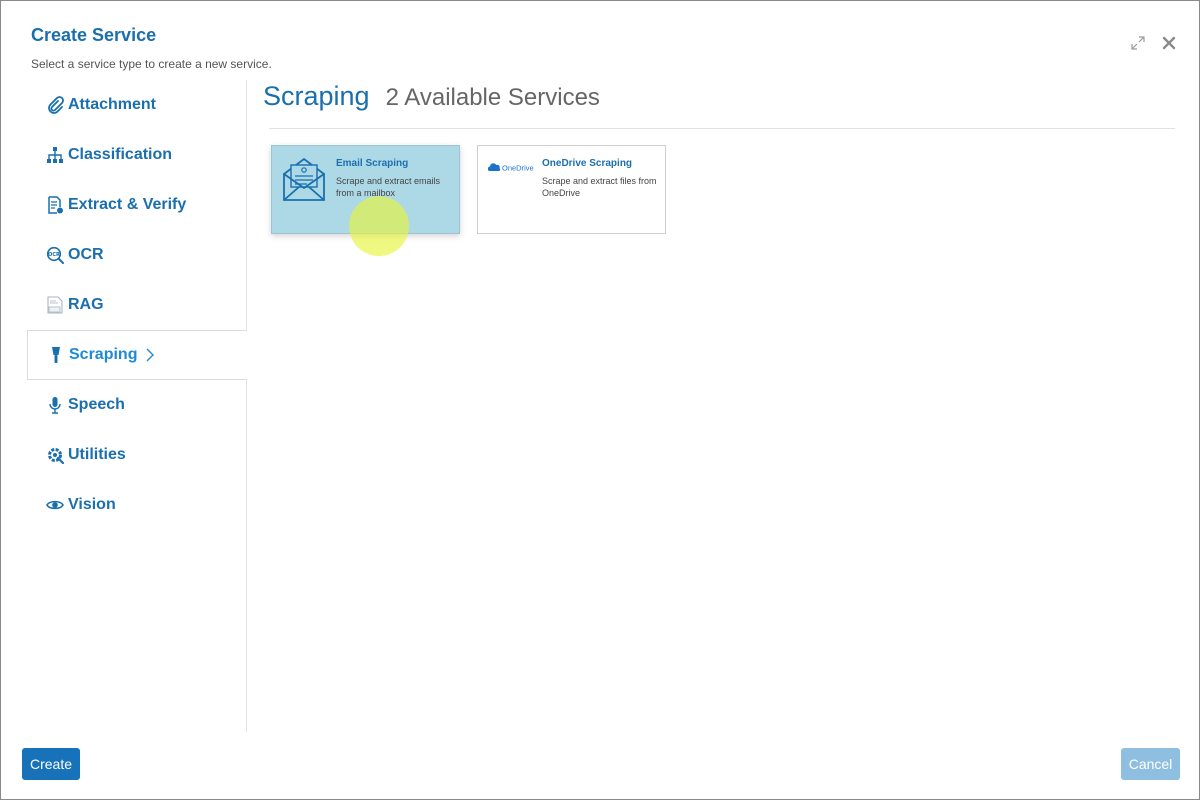  Describe the element at coordinates (587, 163) in the screenshot. I see `service-card-title: OneDrive Scraping` at that location.